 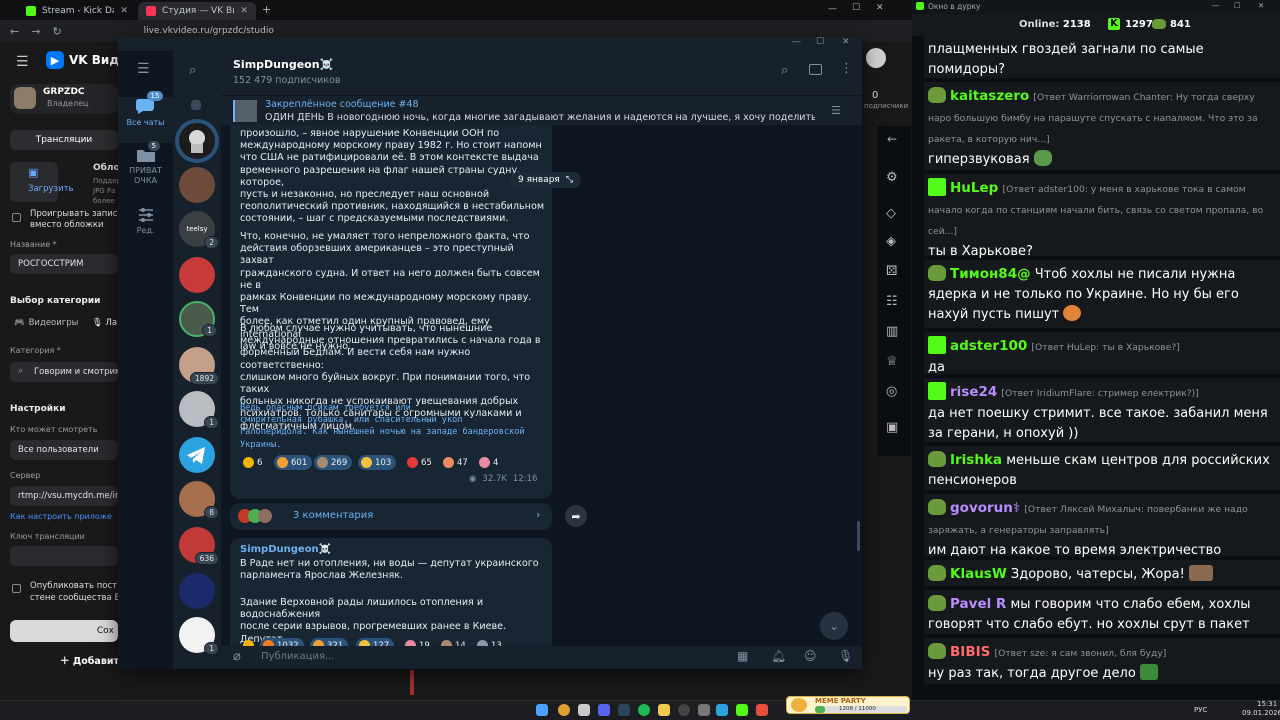 I want to click on reaction-star: 6, so click(x=253, y=462).